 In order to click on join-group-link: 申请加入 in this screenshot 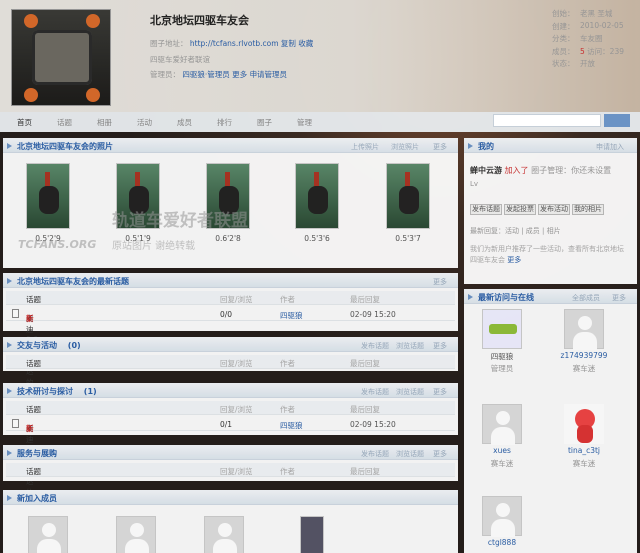, I will do `click(610, 147)`.